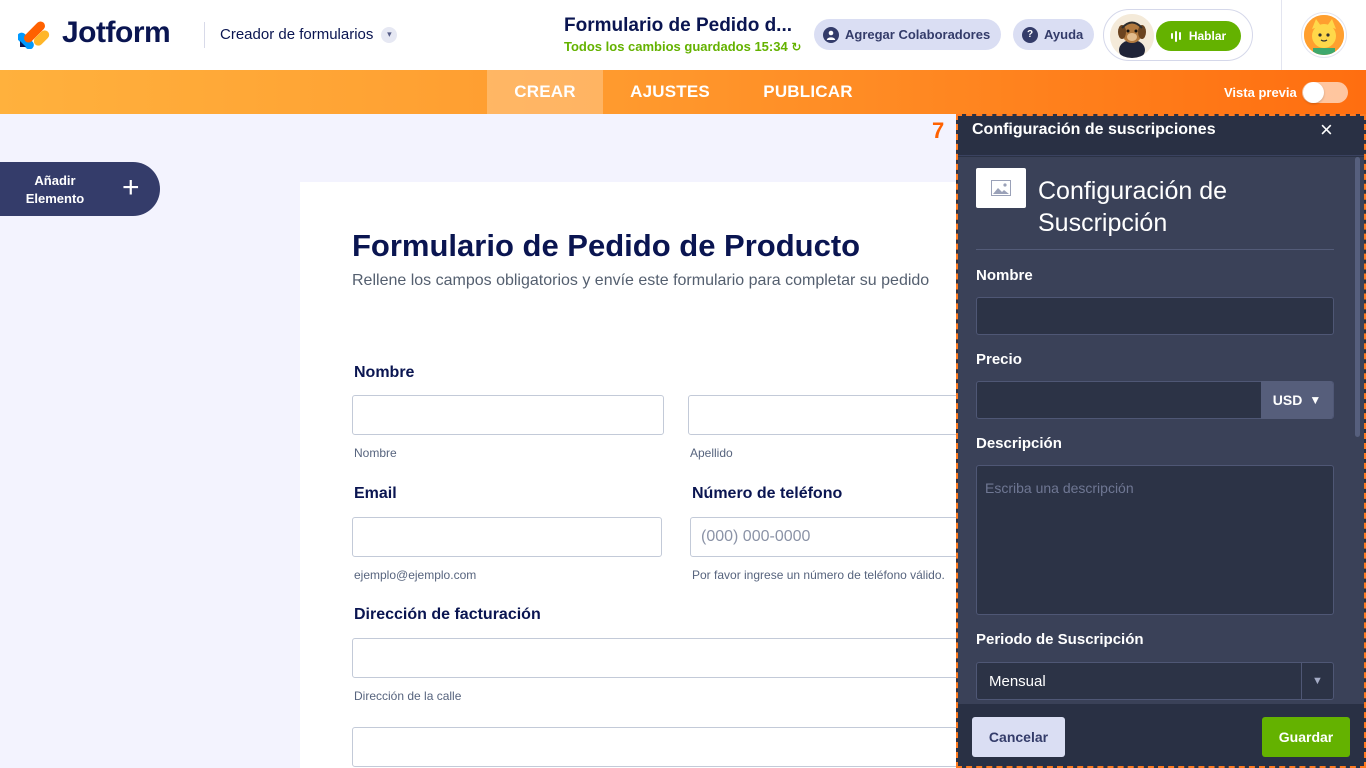  Describe the element at coordinates (1325, 92) in the screenshot. I see `preview-toggle` at that location.